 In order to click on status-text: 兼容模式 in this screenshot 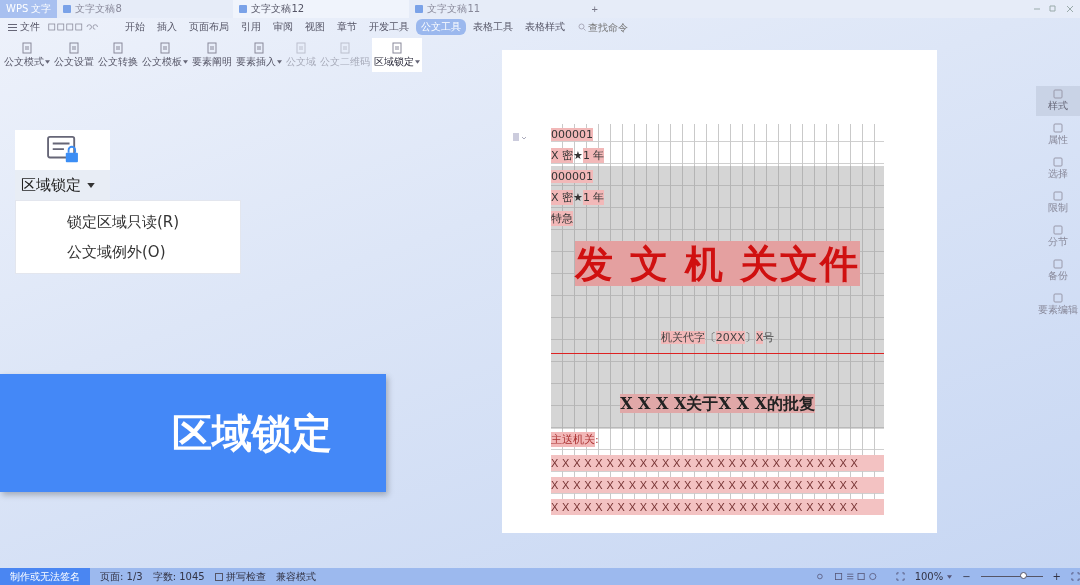, I will do `click(295, 576)`.